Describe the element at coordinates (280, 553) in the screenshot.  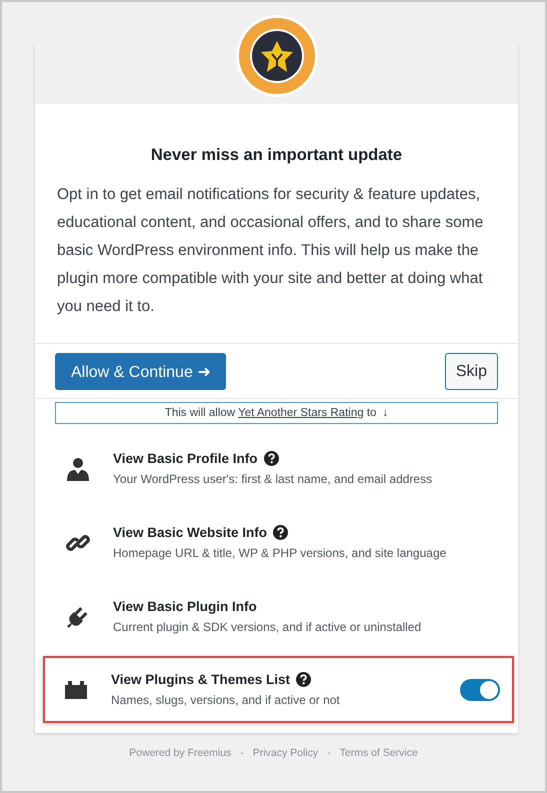
I see `permission-description: Homepage URL & title, WP & PHP versions, and site language` at that location.